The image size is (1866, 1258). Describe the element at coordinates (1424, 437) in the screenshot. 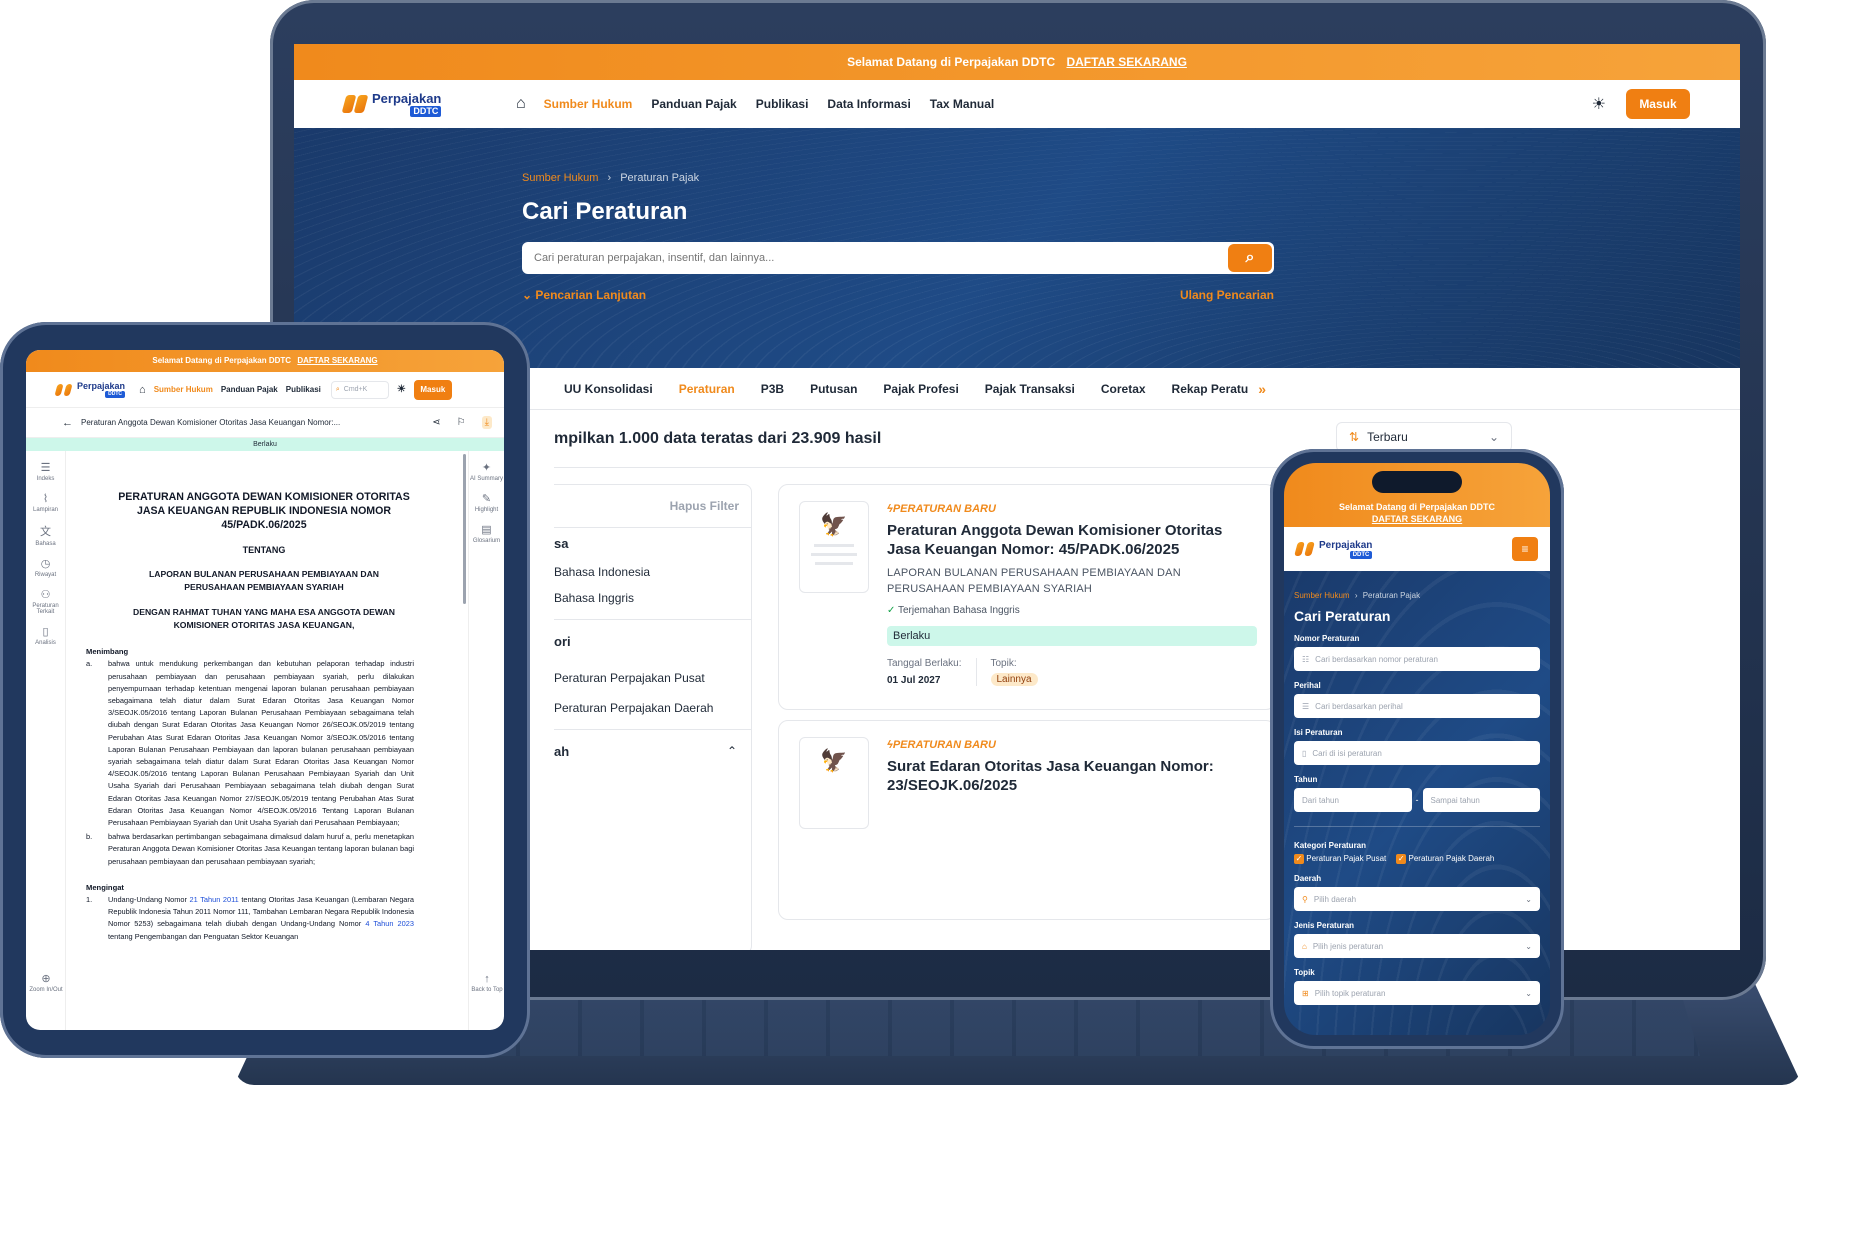

I see `sort-select: ⇅ Terbaru ⌄` at that location.